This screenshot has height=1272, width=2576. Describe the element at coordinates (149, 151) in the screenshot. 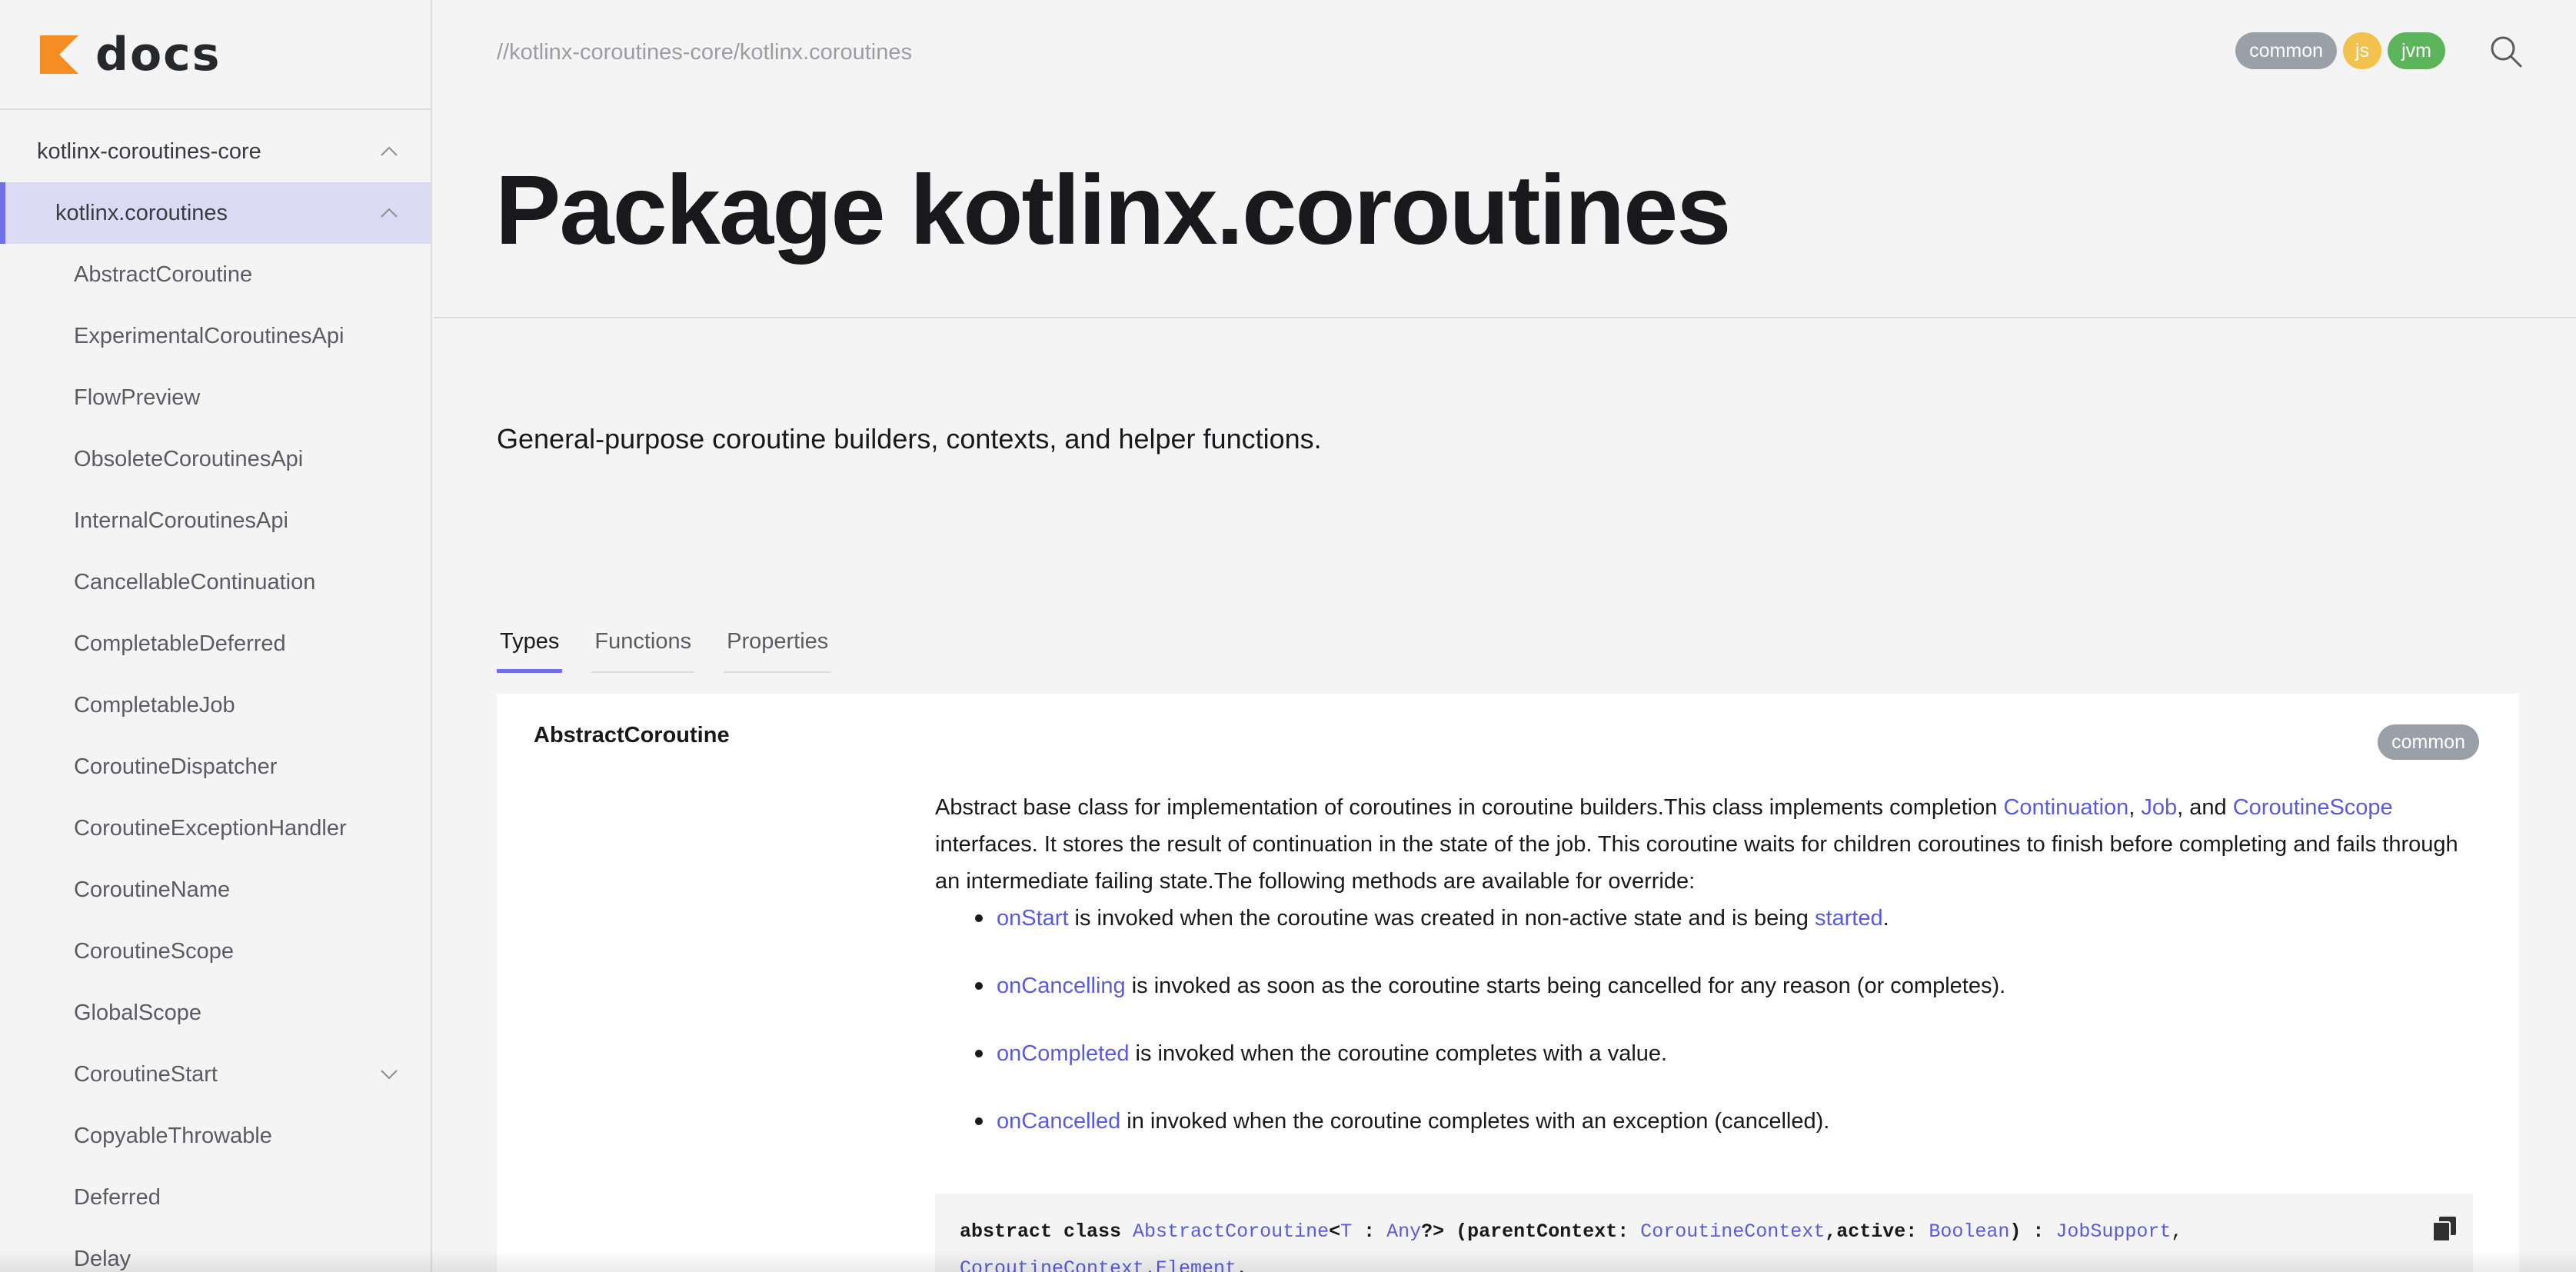

I see `sidebar-item-label: kotlinx-coroutines-core` at that location.